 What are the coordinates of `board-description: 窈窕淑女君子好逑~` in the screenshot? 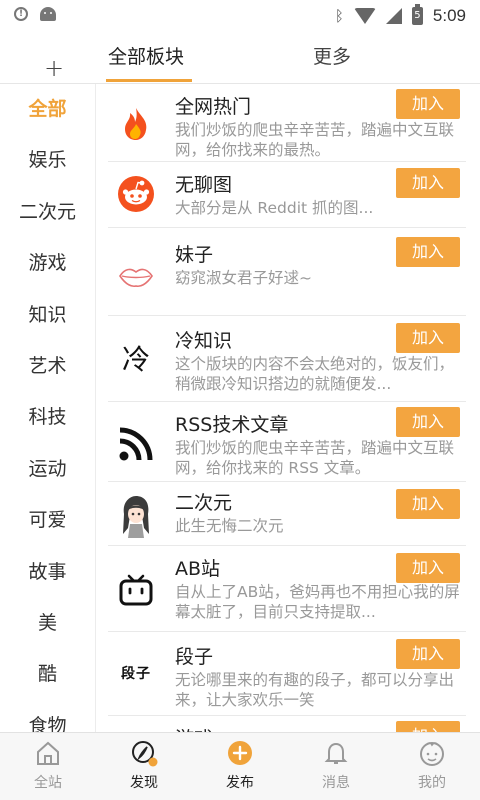 It's located at (243, 278).